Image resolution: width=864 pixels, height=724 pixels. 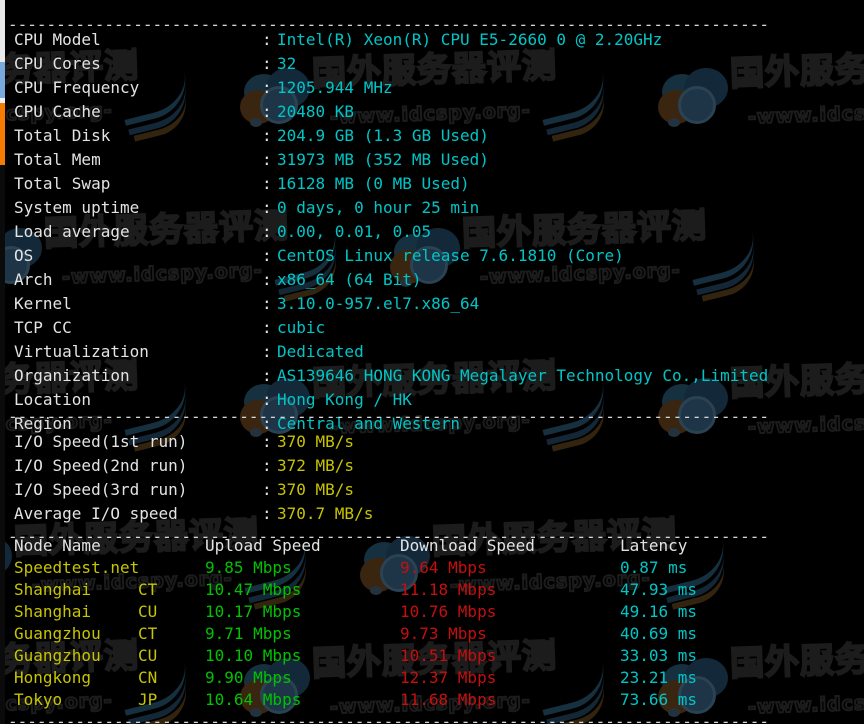 What do you see at coordinates (659, 699) in the screenshot?
I see `speedtest-latency: 73.66 ms` at bounding box center [659, 699].